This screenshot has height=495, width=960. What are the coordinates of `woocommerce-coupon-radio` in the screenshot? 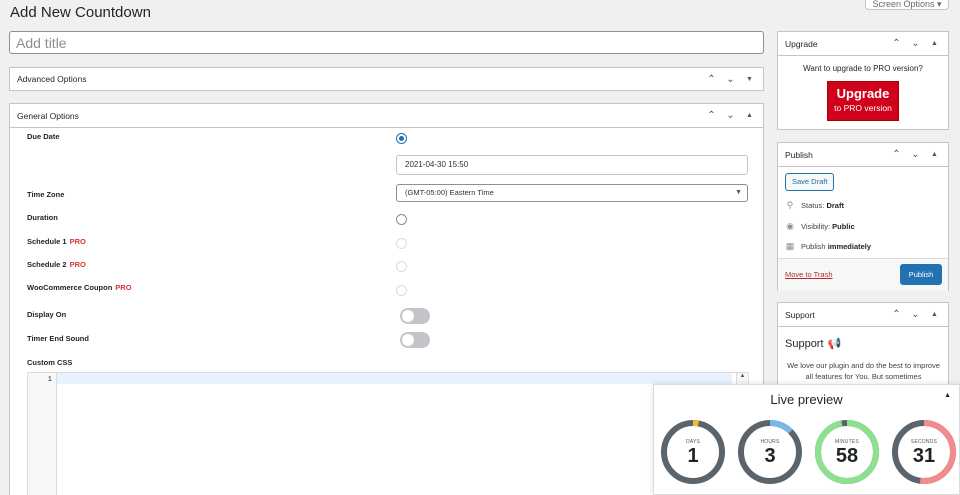 It's located at (401, 290).